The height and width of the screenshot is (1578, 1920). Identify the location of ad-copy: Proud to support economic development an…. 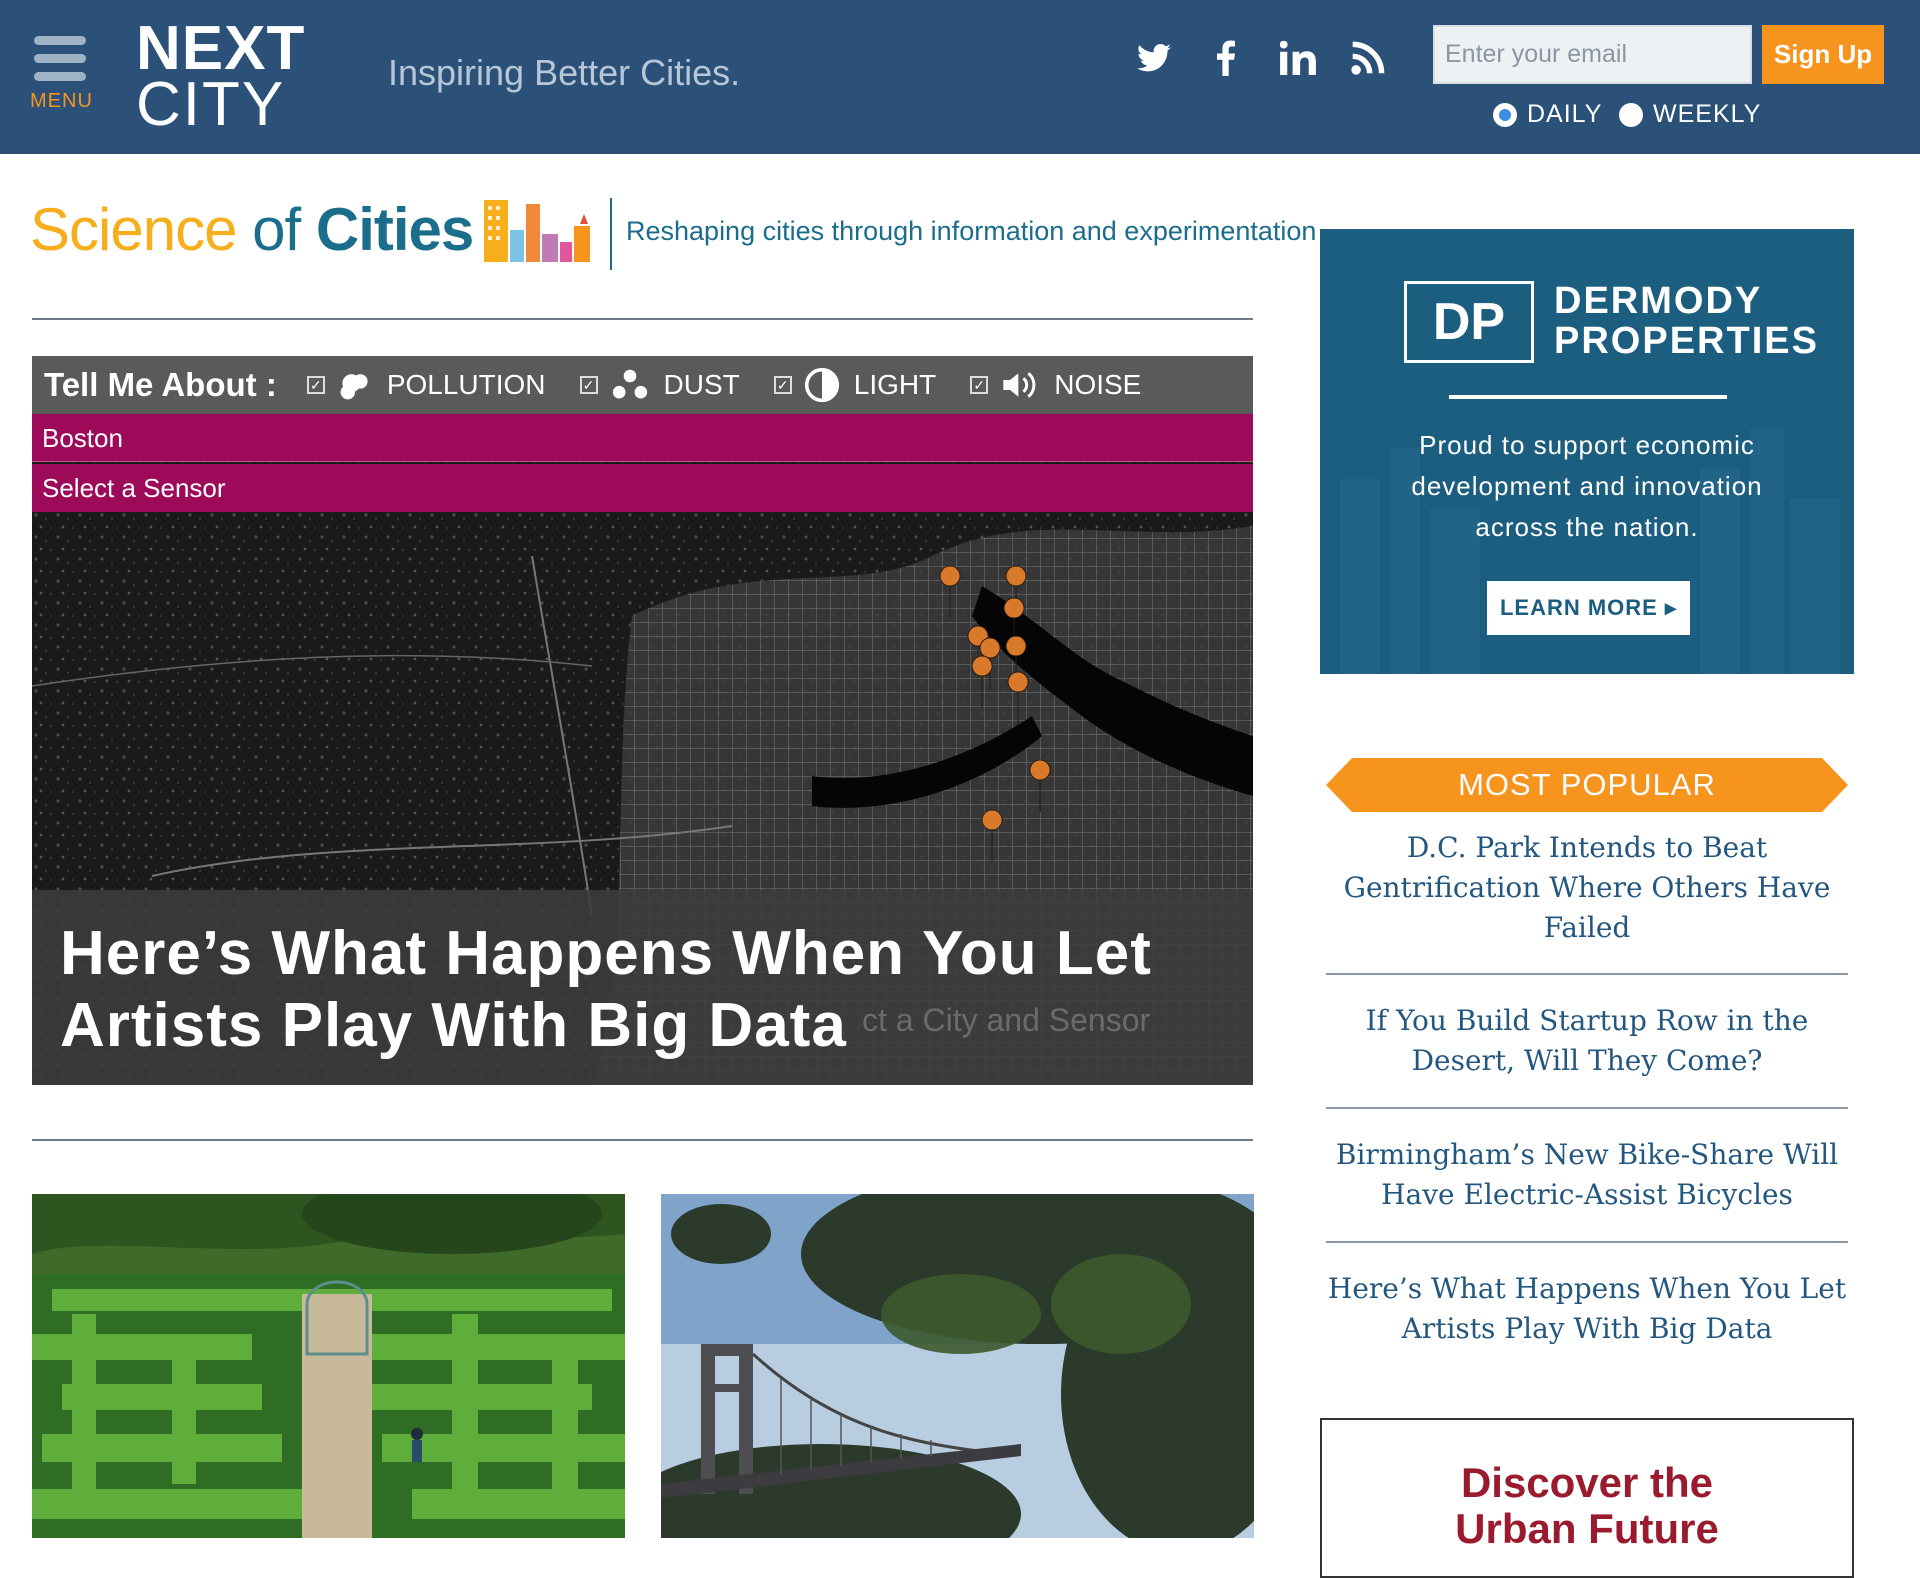
(1587, 486).